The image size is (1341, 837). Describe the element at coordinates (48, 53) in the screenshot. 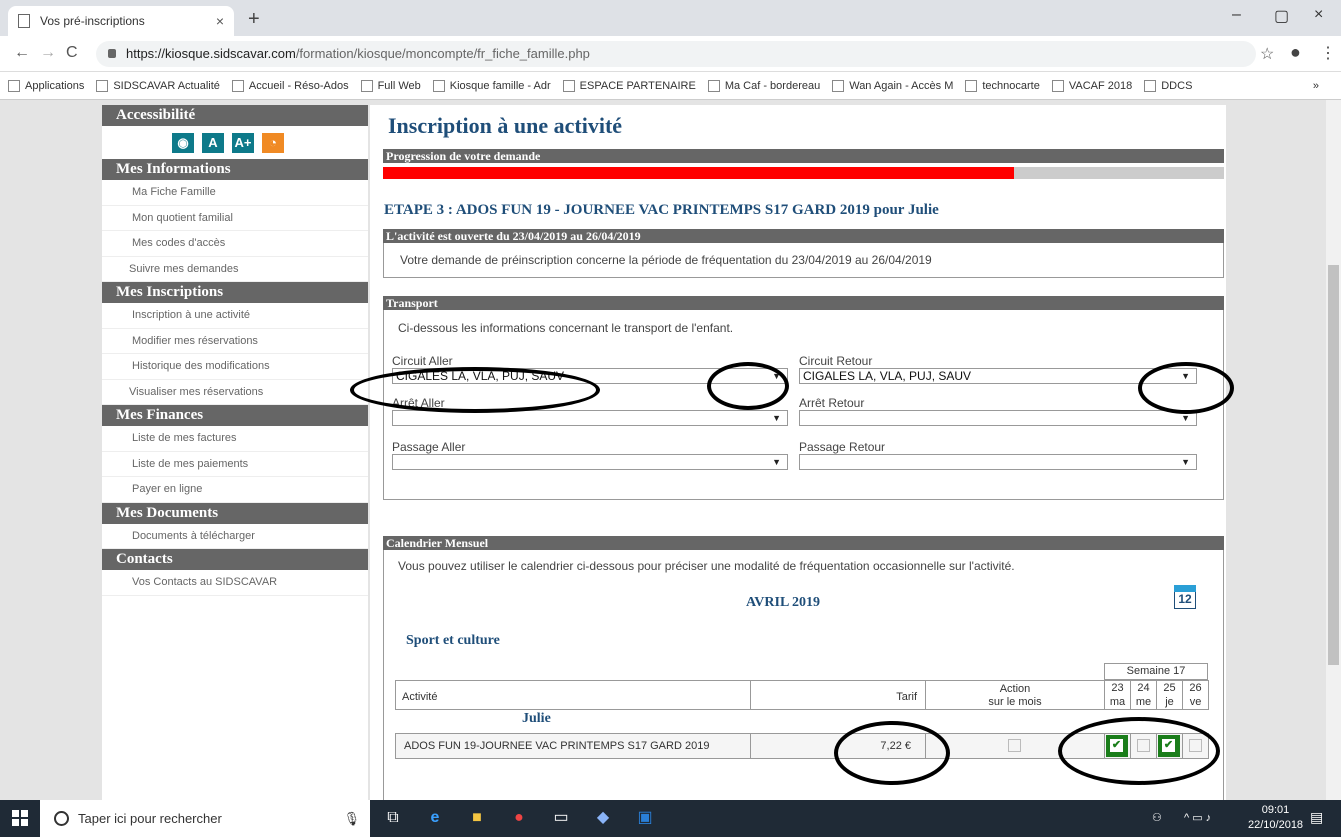

I see `forward-icon: →` at that location.